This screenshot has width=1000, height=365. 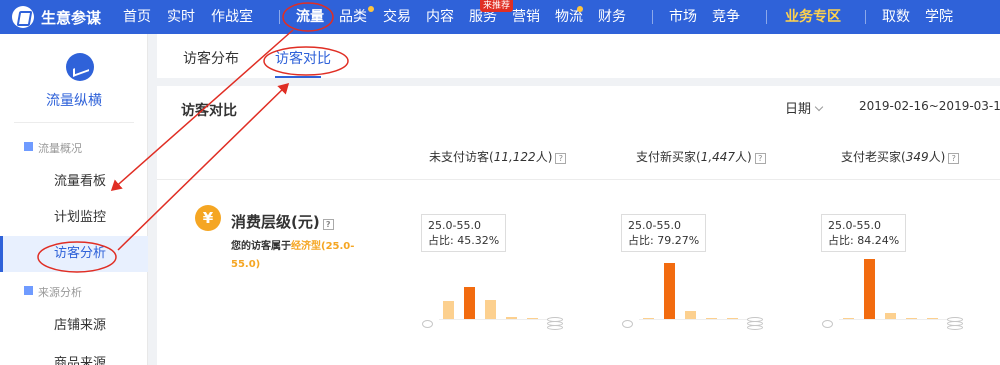 I want to click on column-header-old-buyers: 支付老买家(349人)?, so click(x=900, y=156).